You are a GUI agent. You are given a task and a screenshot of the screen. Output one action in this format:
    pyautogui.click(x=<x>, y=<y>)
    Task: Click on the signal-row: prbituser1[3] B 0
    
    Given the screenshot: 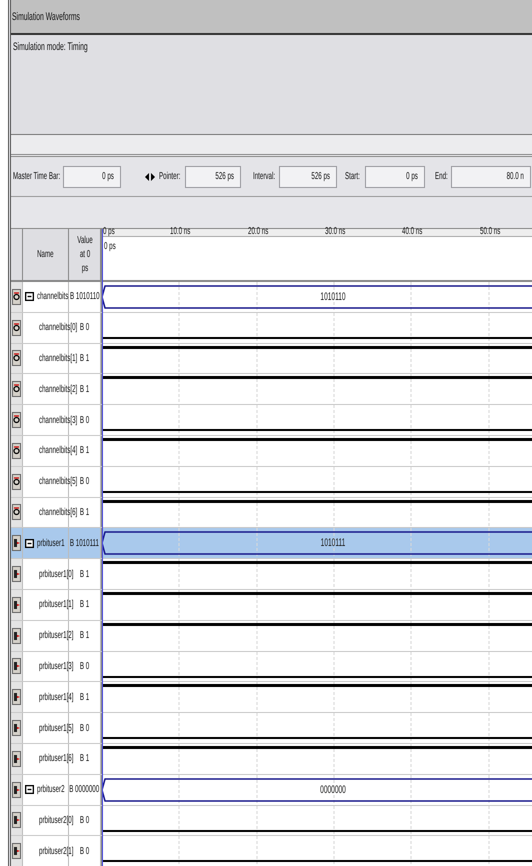 What is the action you would take?
    pyautogui.click(x=271, y=667)
    